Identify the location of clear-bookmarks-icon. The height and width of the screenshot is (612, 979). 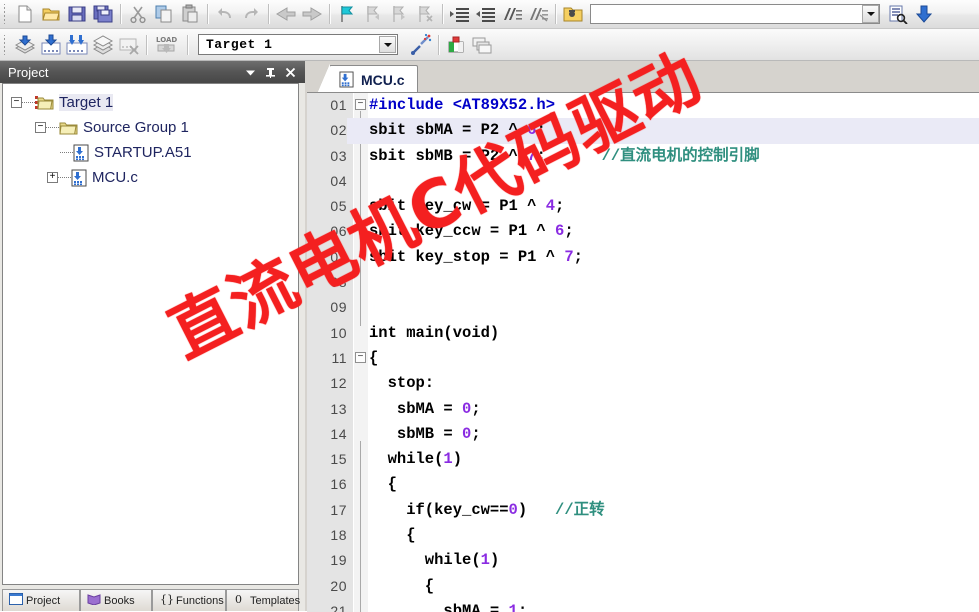
(425, 14).